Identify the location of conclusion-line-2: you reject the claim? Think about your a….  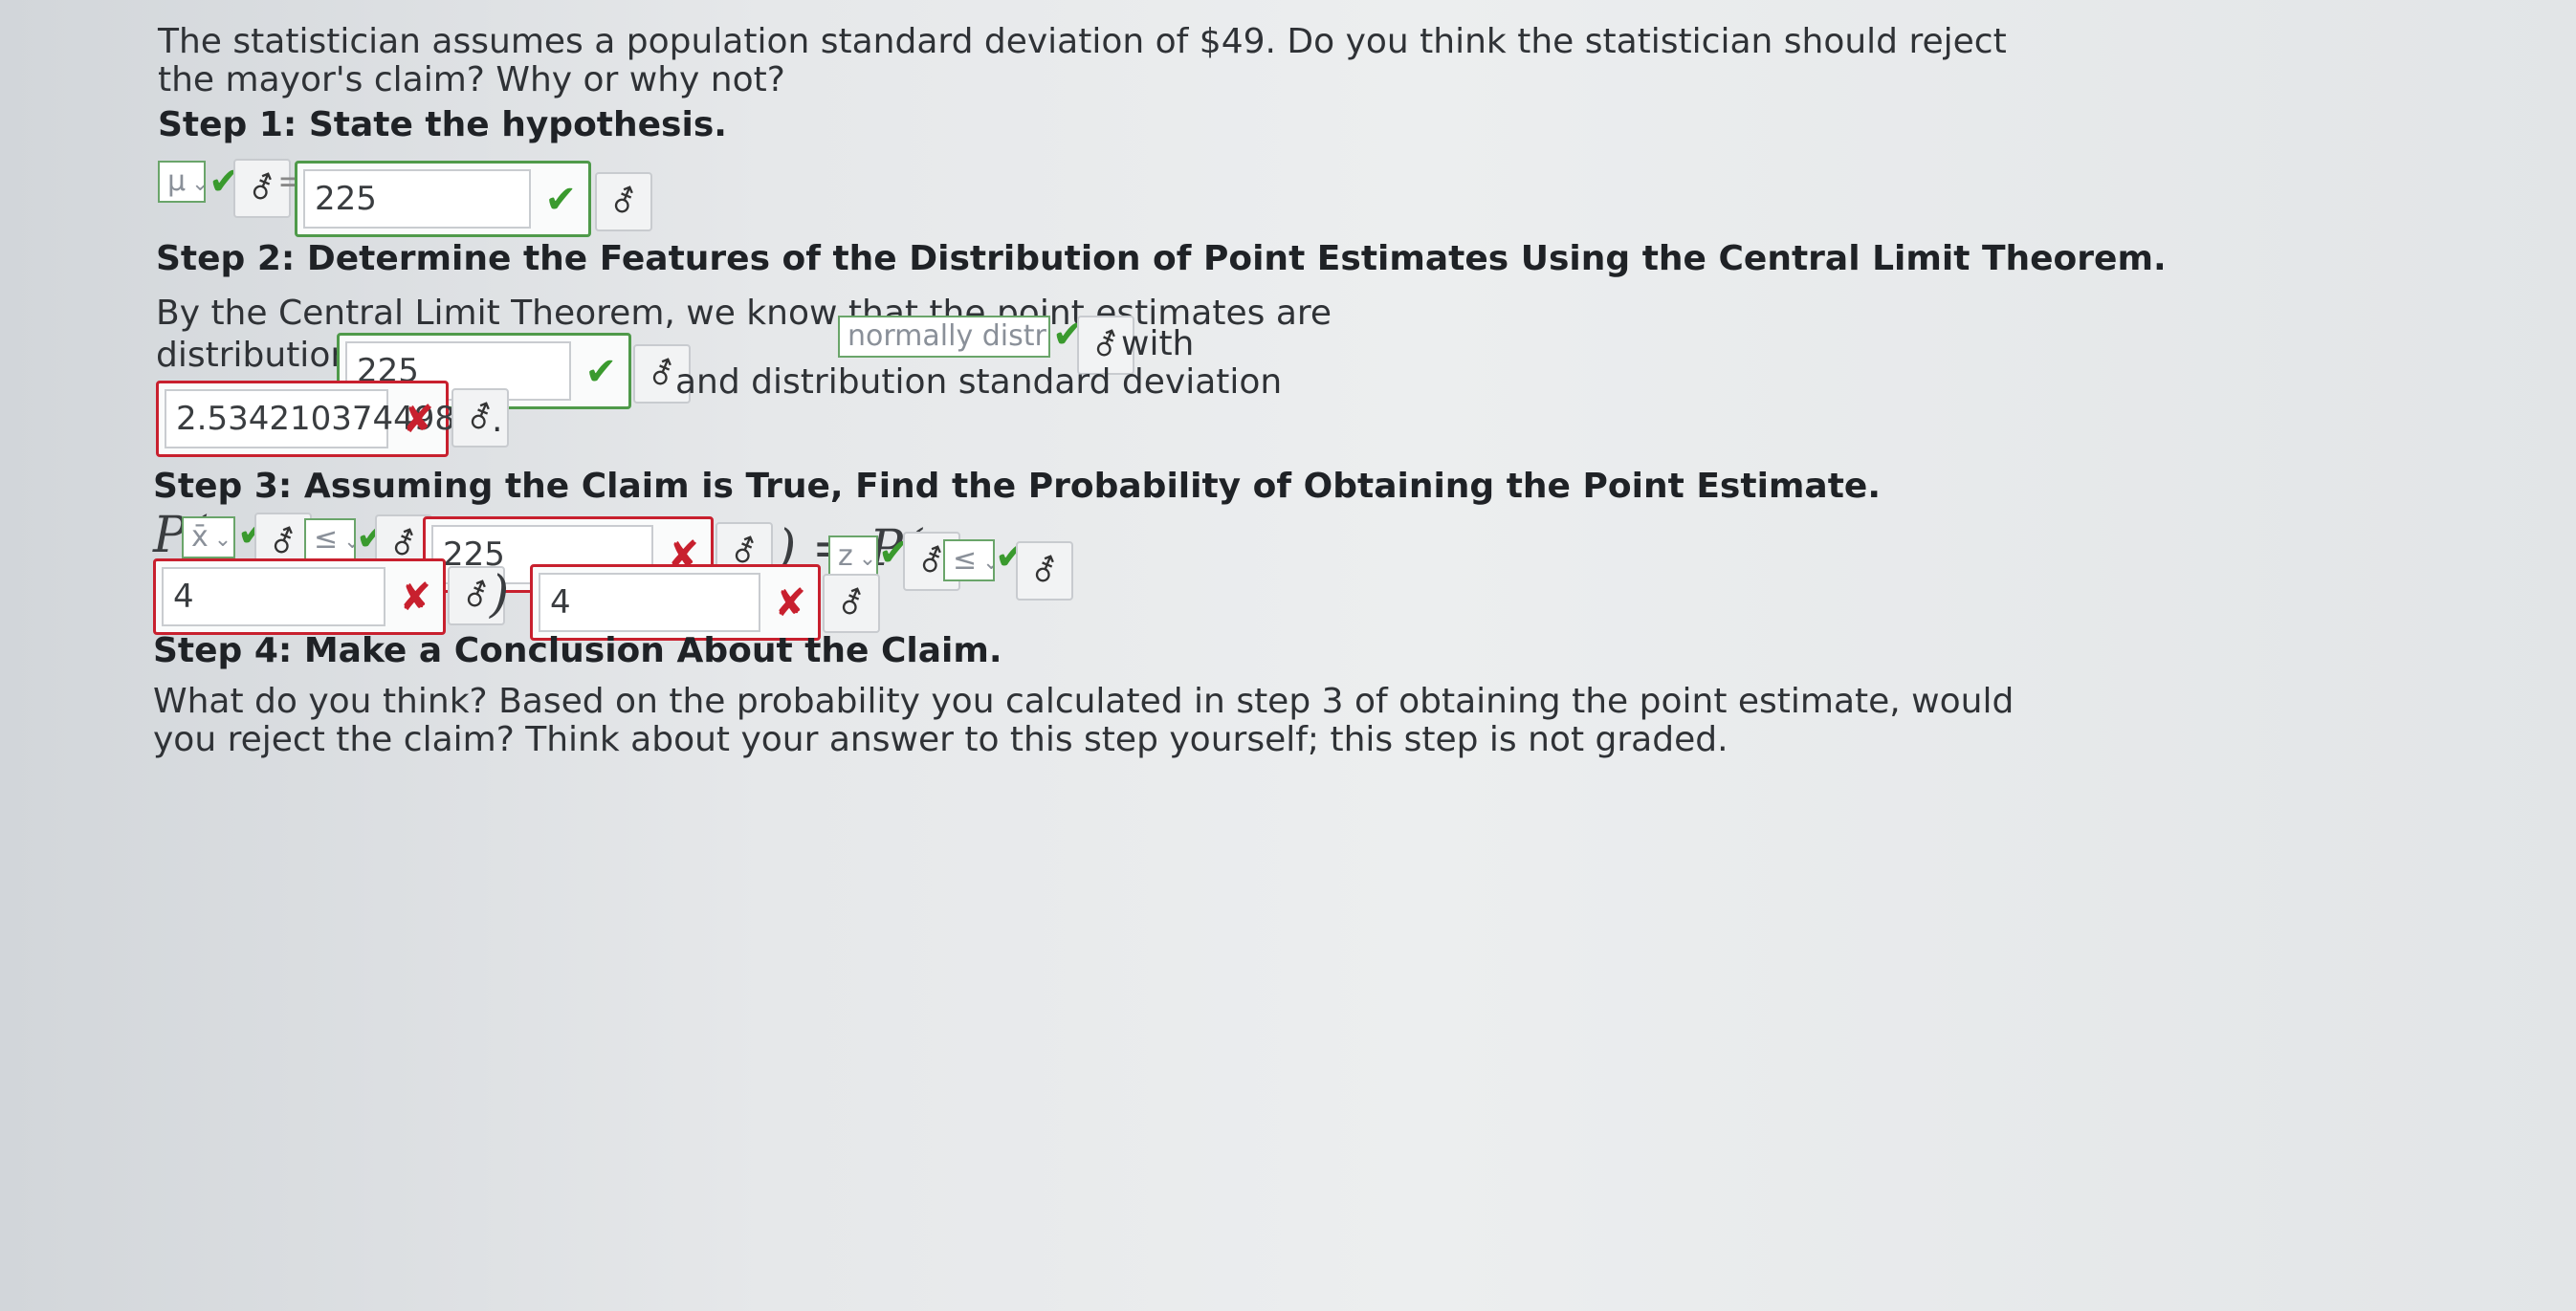
(940, 740).